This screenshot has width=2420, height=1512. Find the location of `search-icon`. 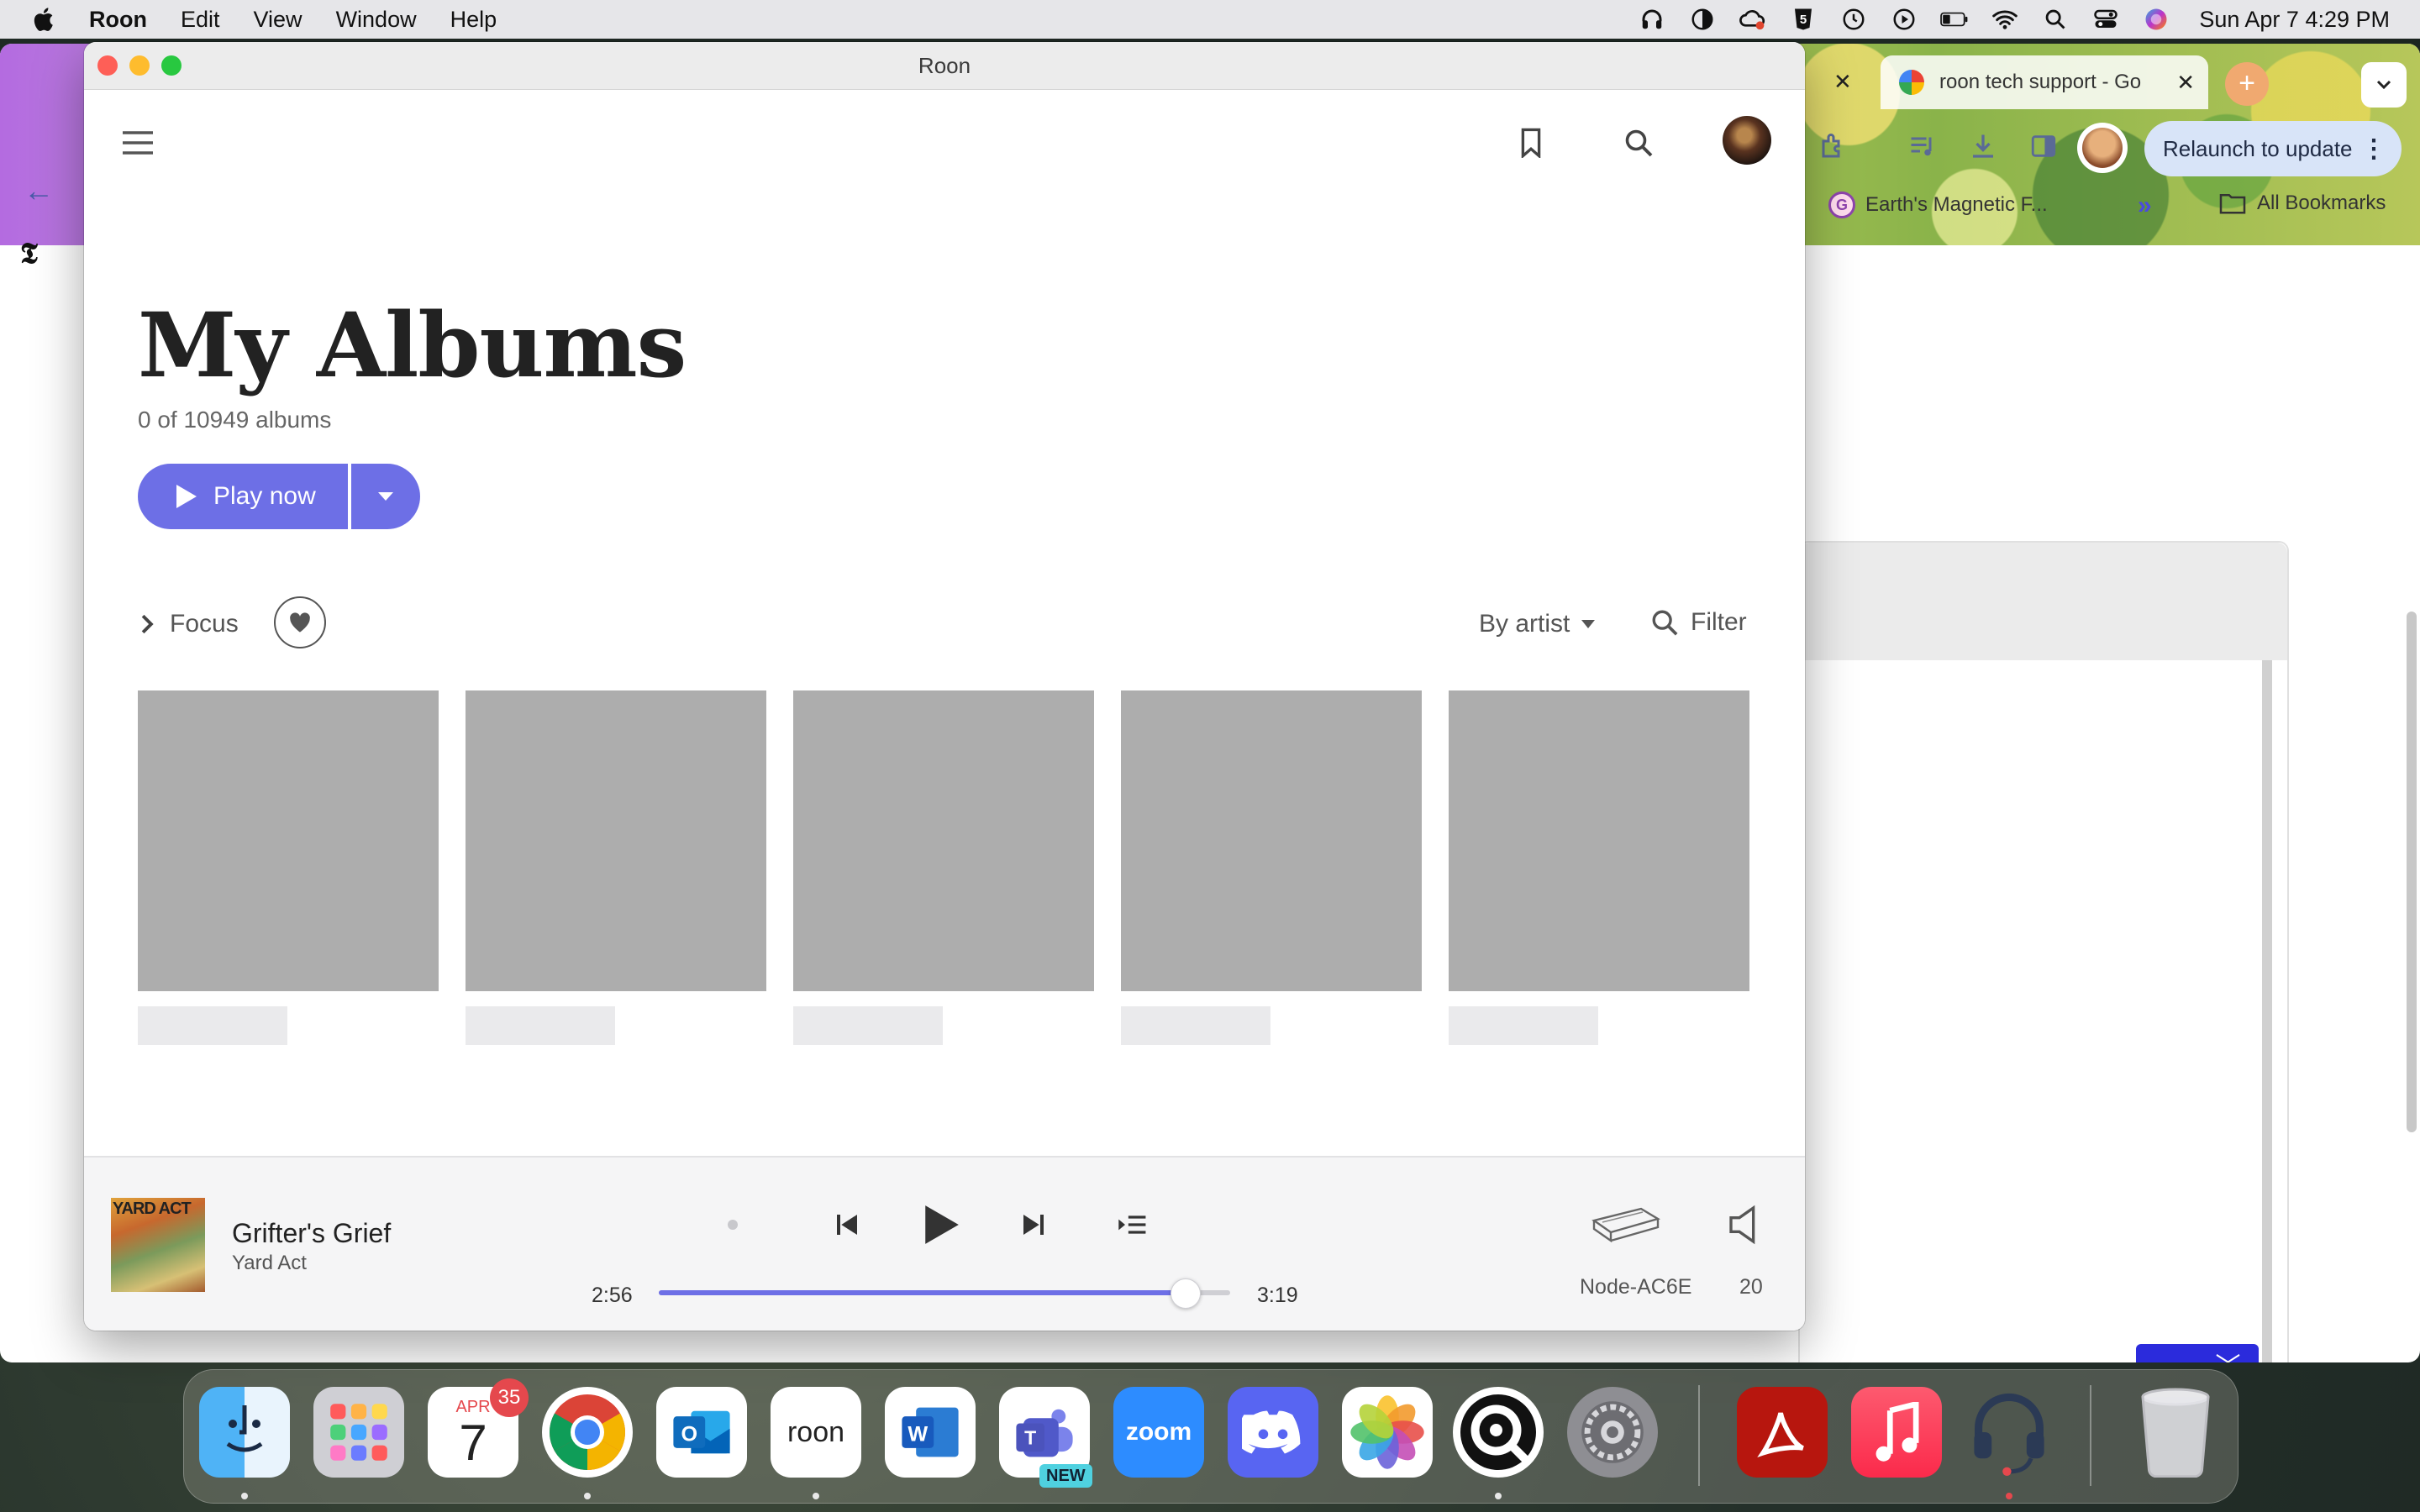

search-icon is located at coordinates (1638, 143).